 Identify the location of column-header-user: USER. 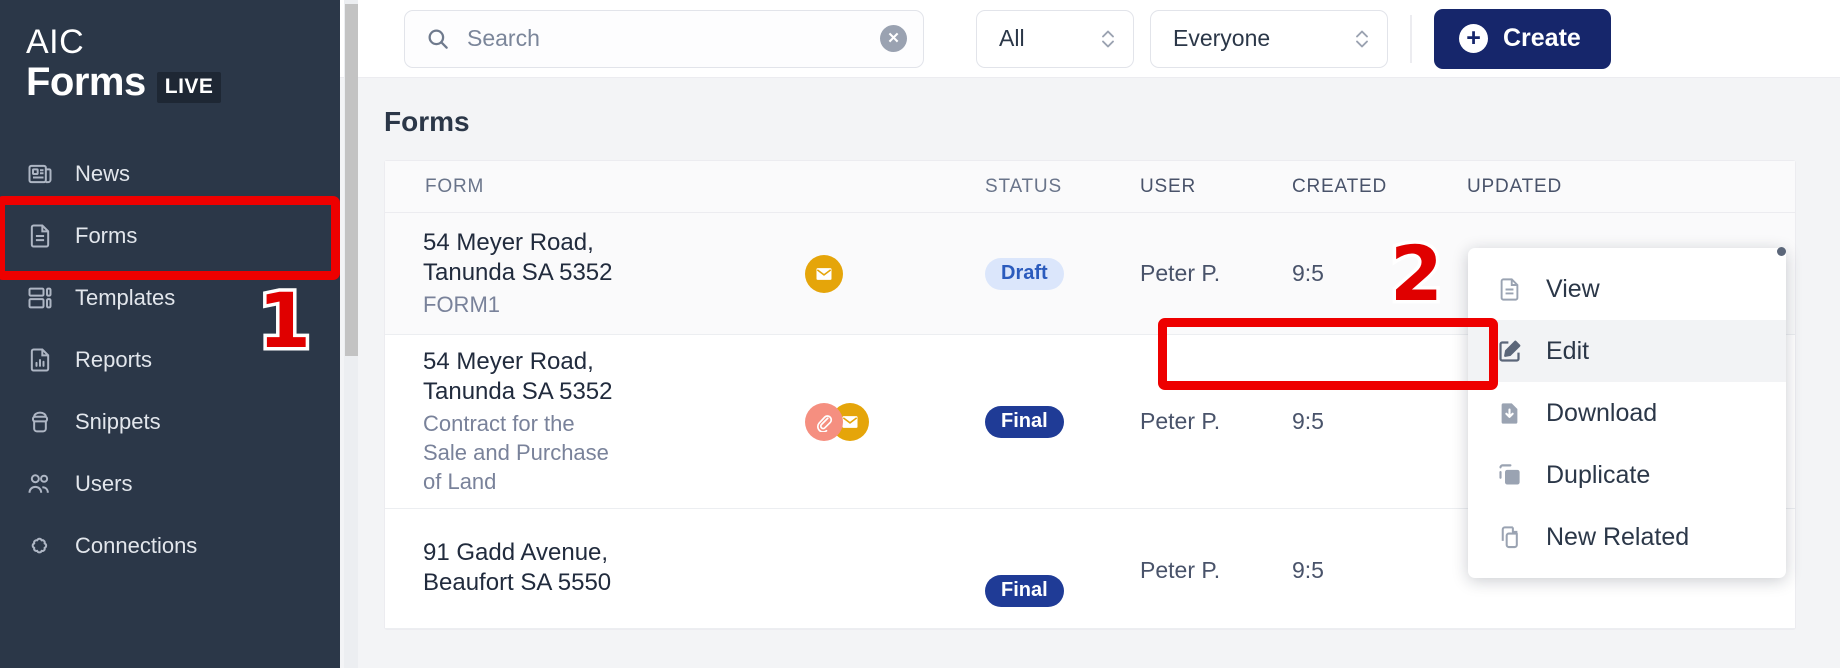
(1216, 187).